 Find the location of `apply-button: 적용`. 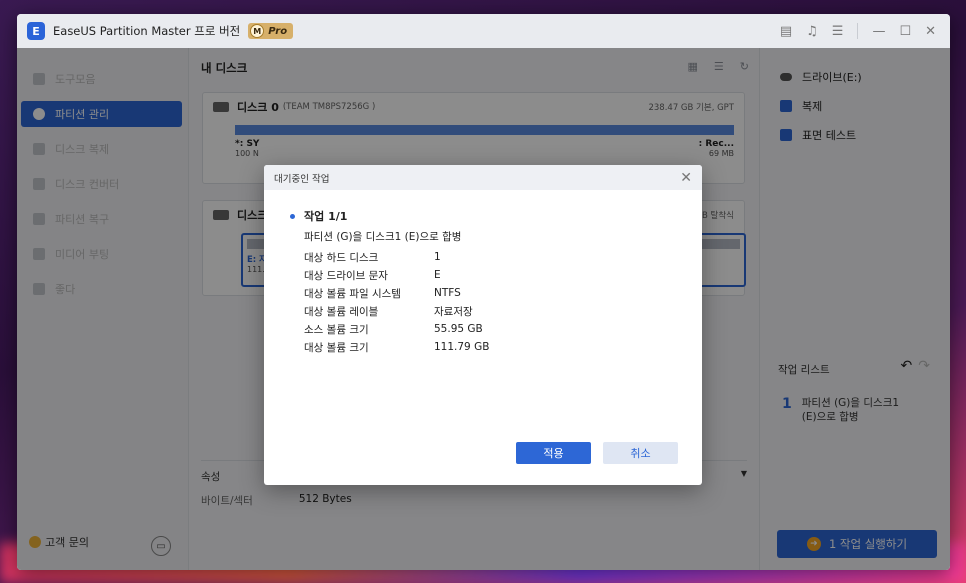

apply-button: 적용 is located at coordinates (553, 453).